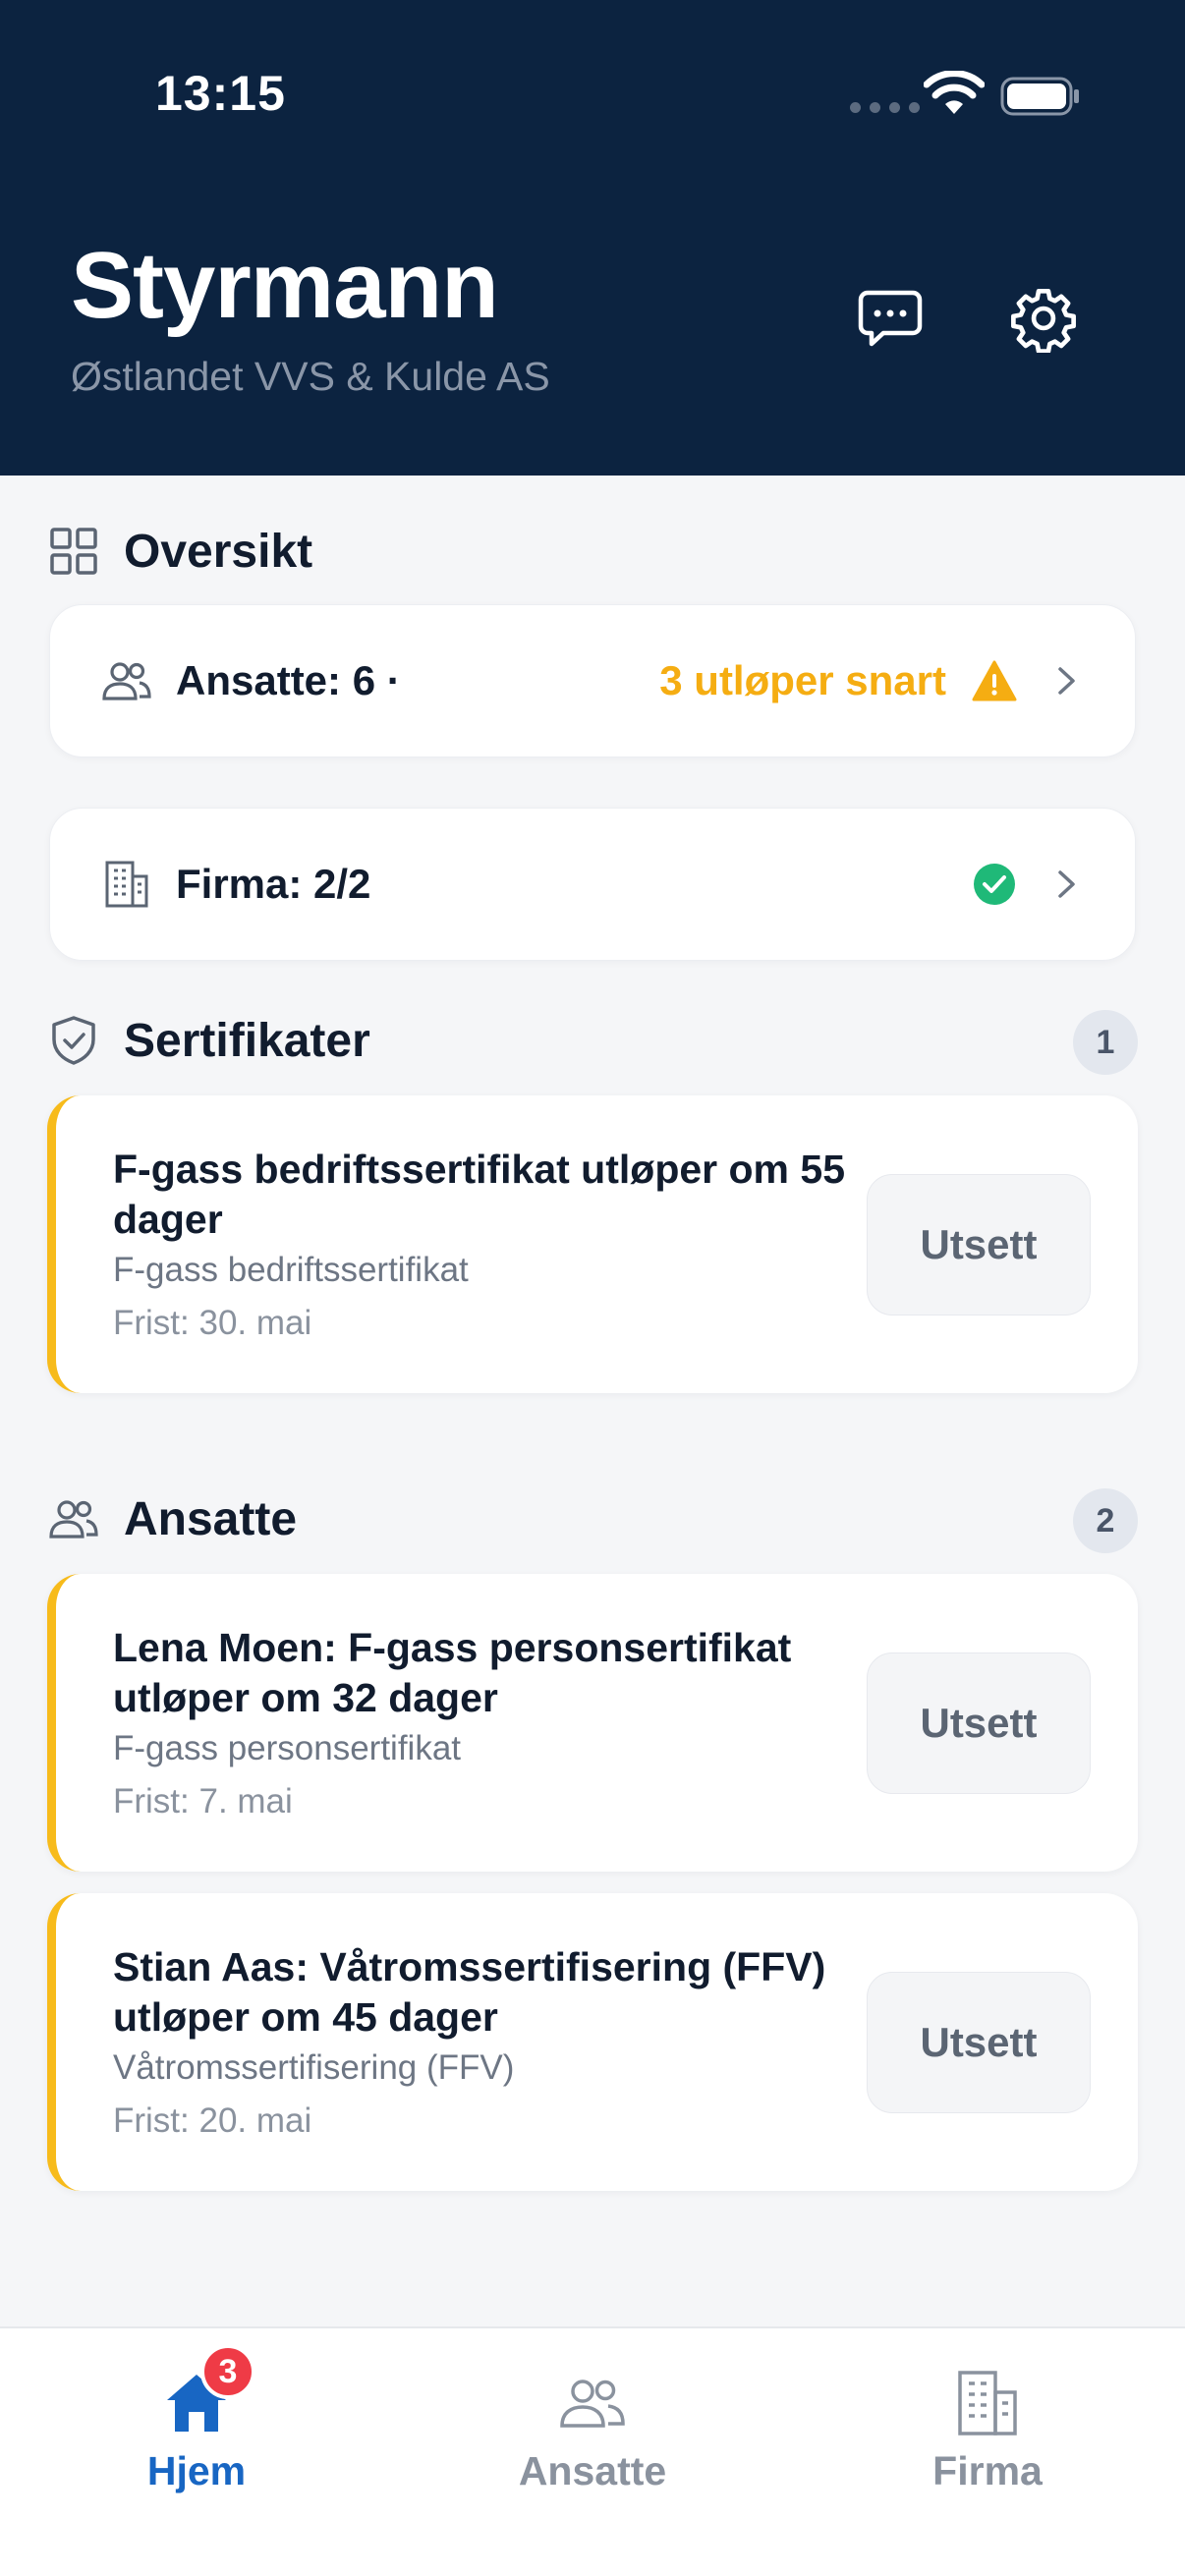 This screenshot has width=1185, height=2576. What do you see at coordinates (247, 1040) in the screenshot?
I see `section-title: Sertifikater` at bounding box center [247, 1040].